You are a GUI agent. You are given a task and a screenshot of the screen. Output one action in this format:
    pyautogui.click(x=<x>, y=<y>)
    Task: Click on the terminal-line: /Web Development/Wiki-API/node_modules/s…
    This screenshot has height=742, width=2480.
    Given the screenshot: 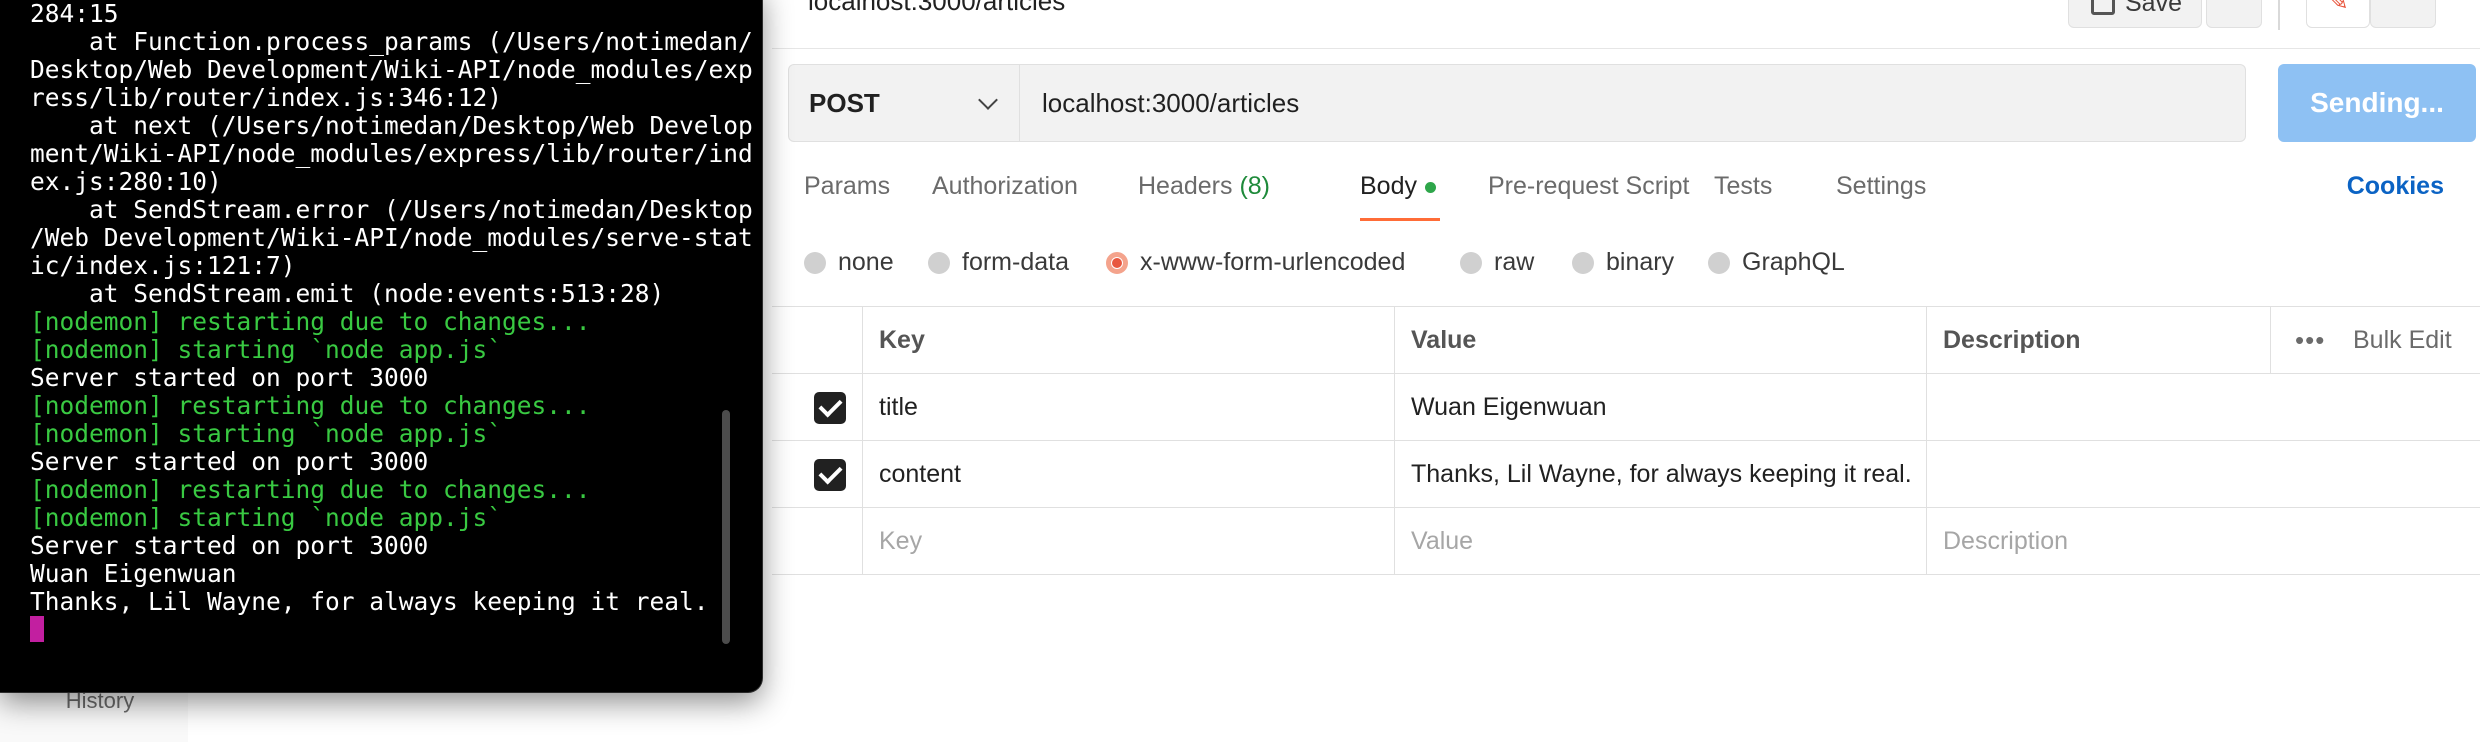 What is the action you would take?
    pyautogui.click(x=391, y=237)
    